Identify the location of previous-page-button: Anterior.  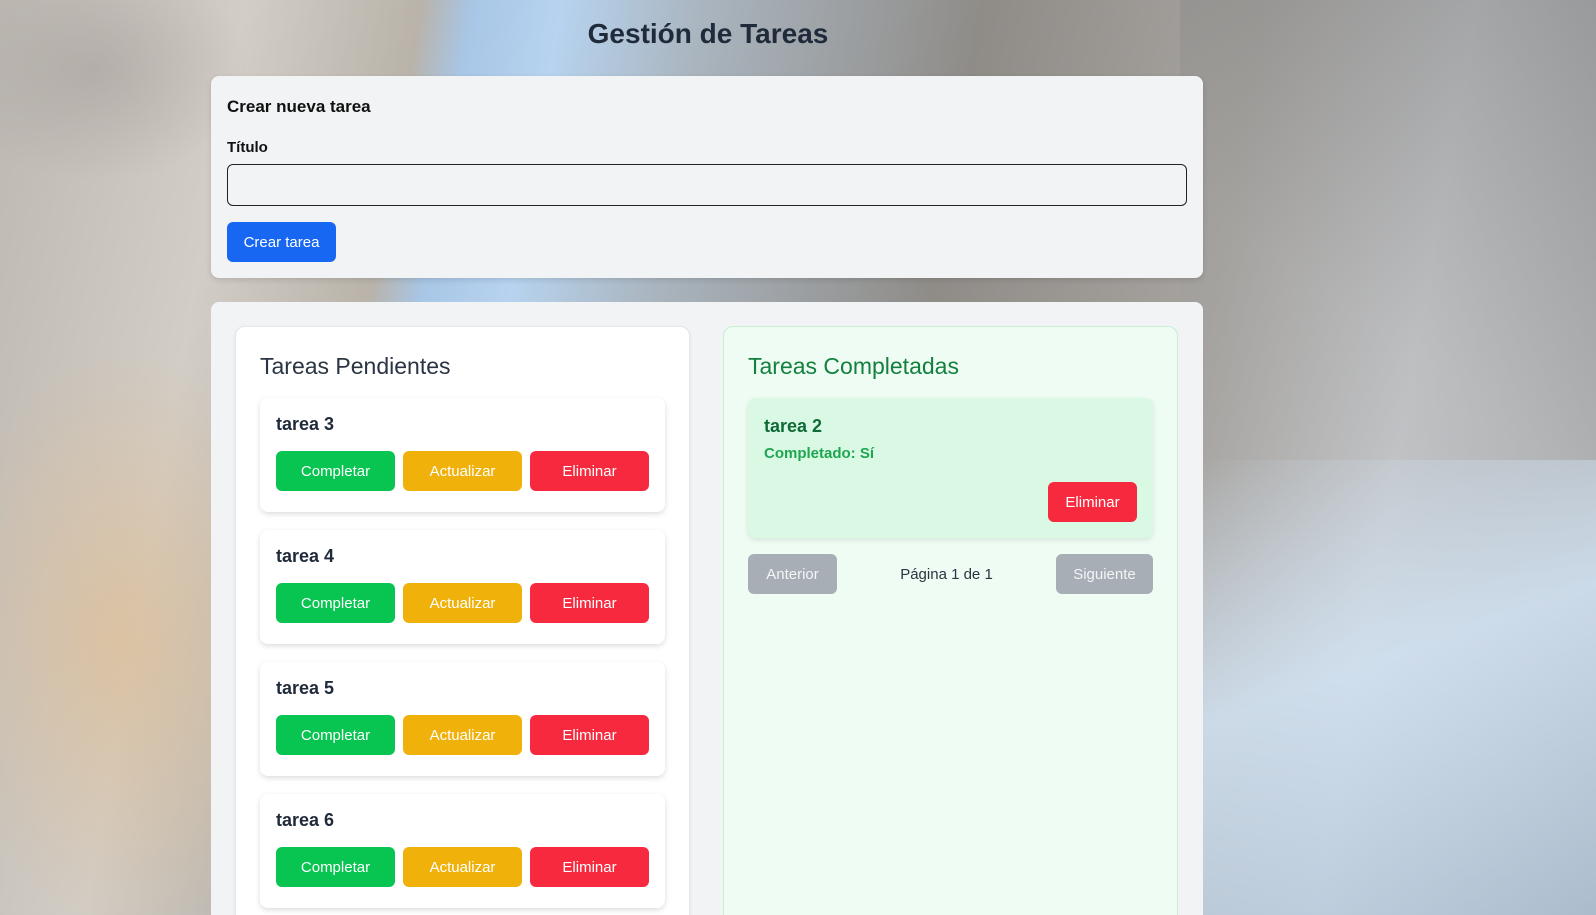
(792, 574).